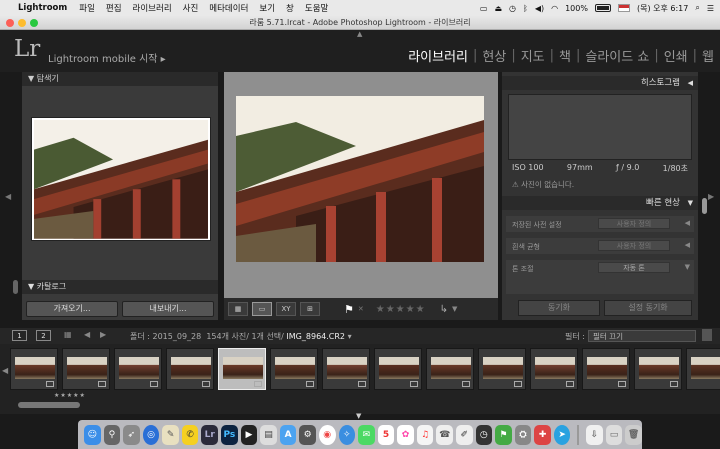  Describe the element at coordinates (438, 55) in the screenshot. I see `module-library: 라이브러리` at that location.